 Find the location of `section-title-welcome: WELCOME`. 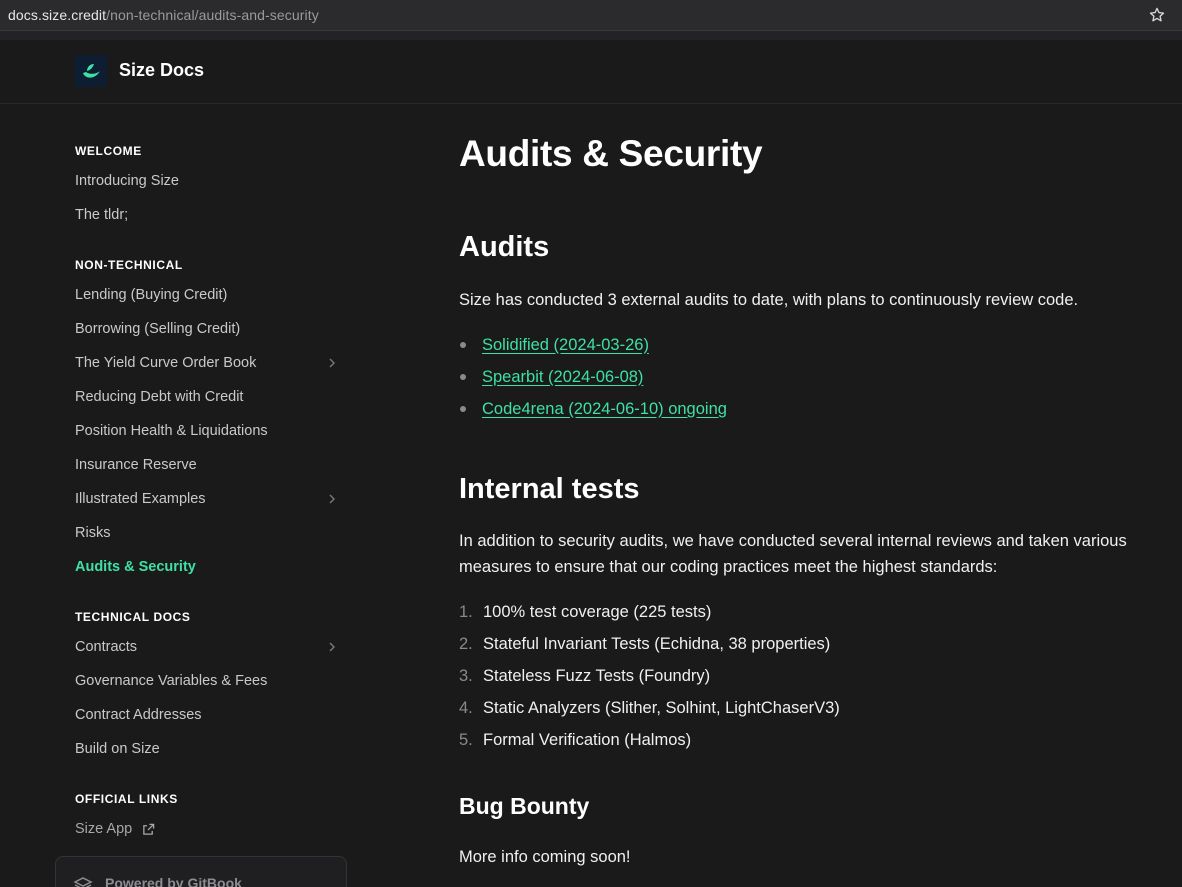

section-title-welcome: WELCOME is located at coordinates (108, 151).